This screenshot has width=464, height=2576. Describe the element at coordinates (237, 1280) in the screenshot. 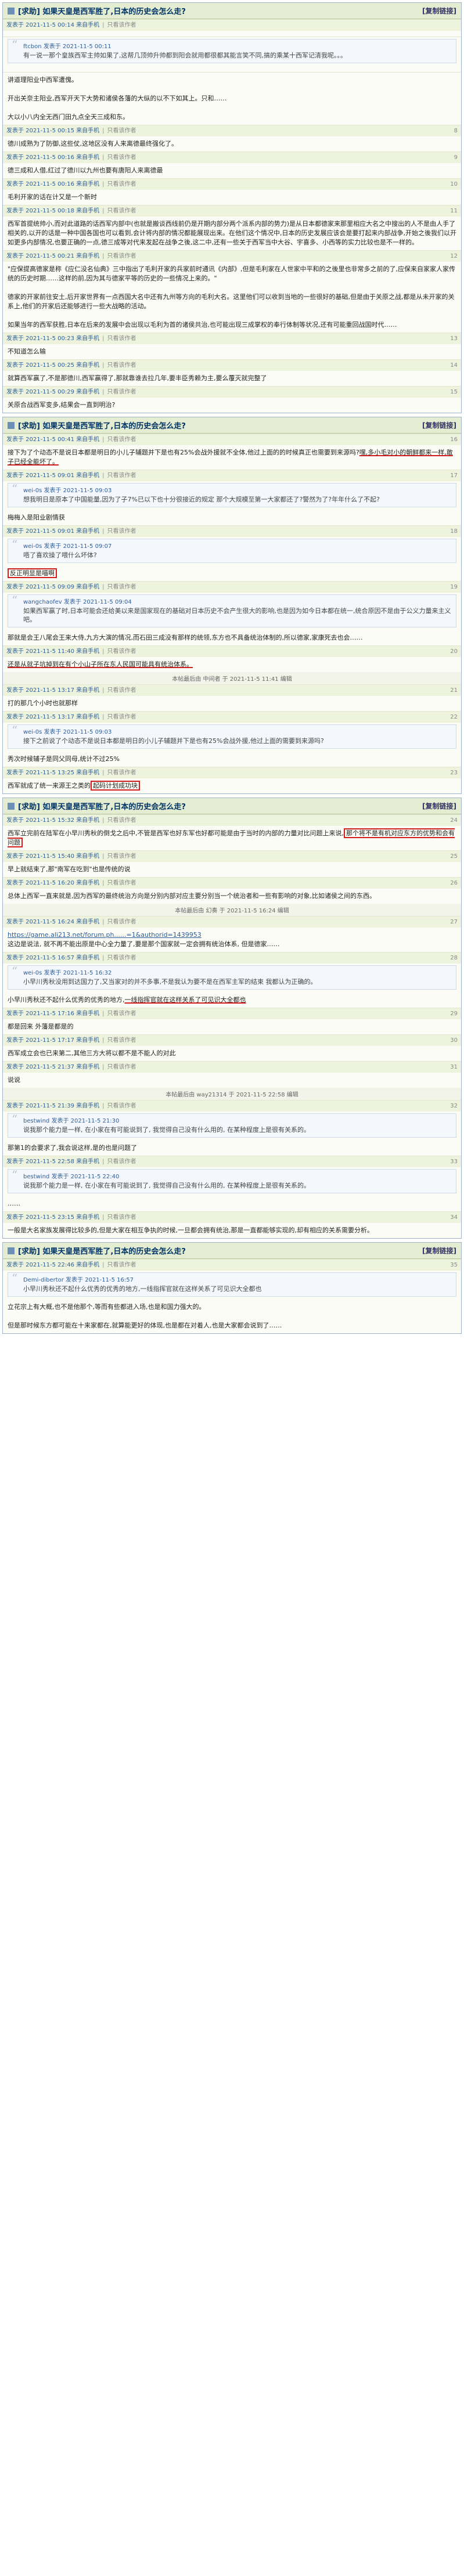

I see `quote-author: Demi-dibertor 发表于 2021-11-5 16:57` at that location.